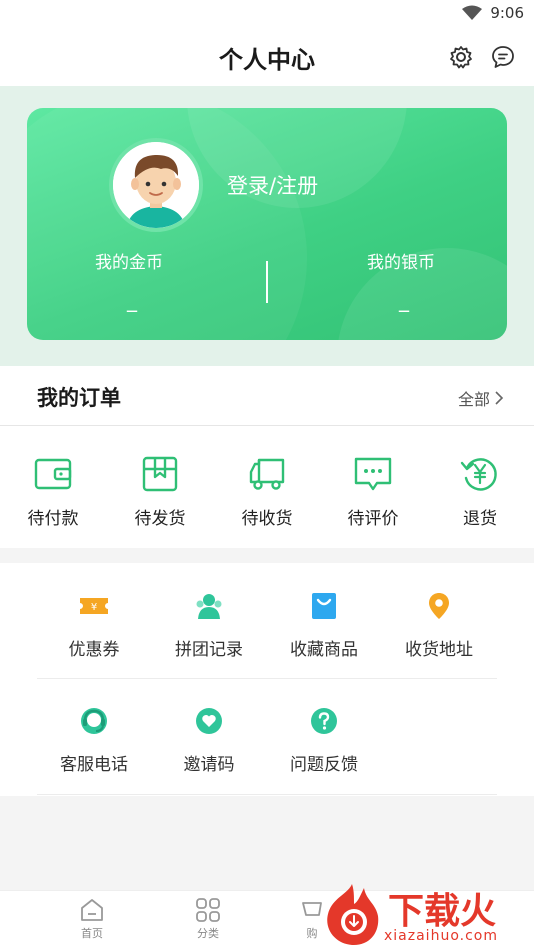  I want to click on watermark-logo: 下载火 xiazaihuo.com, so click(426, 914).